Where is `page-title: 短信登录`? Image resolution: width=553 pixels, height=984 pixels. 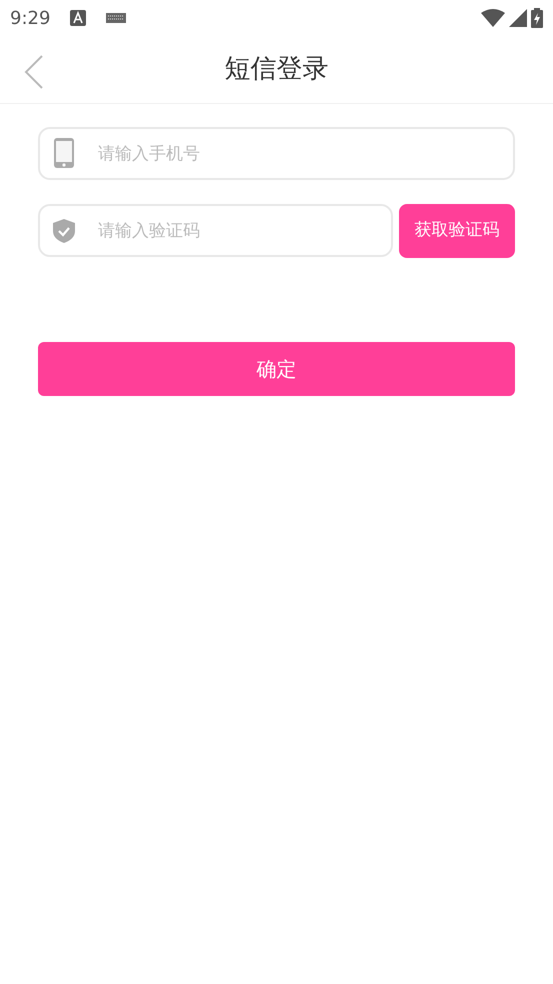 page-title: 短信登录 is located at coordinates (276, 69).